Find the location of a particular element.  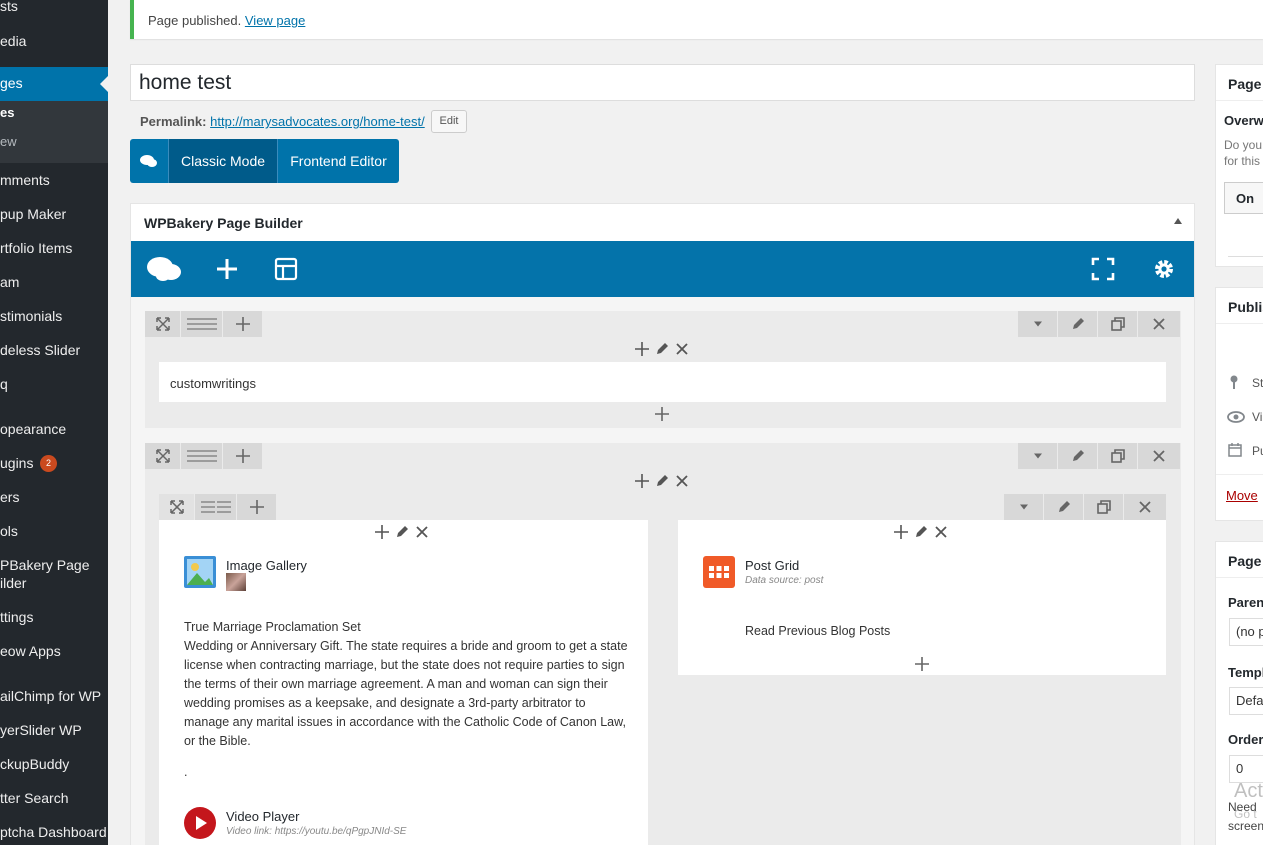

sidebar-item-edia: edia is located at coordinates (54, 43).